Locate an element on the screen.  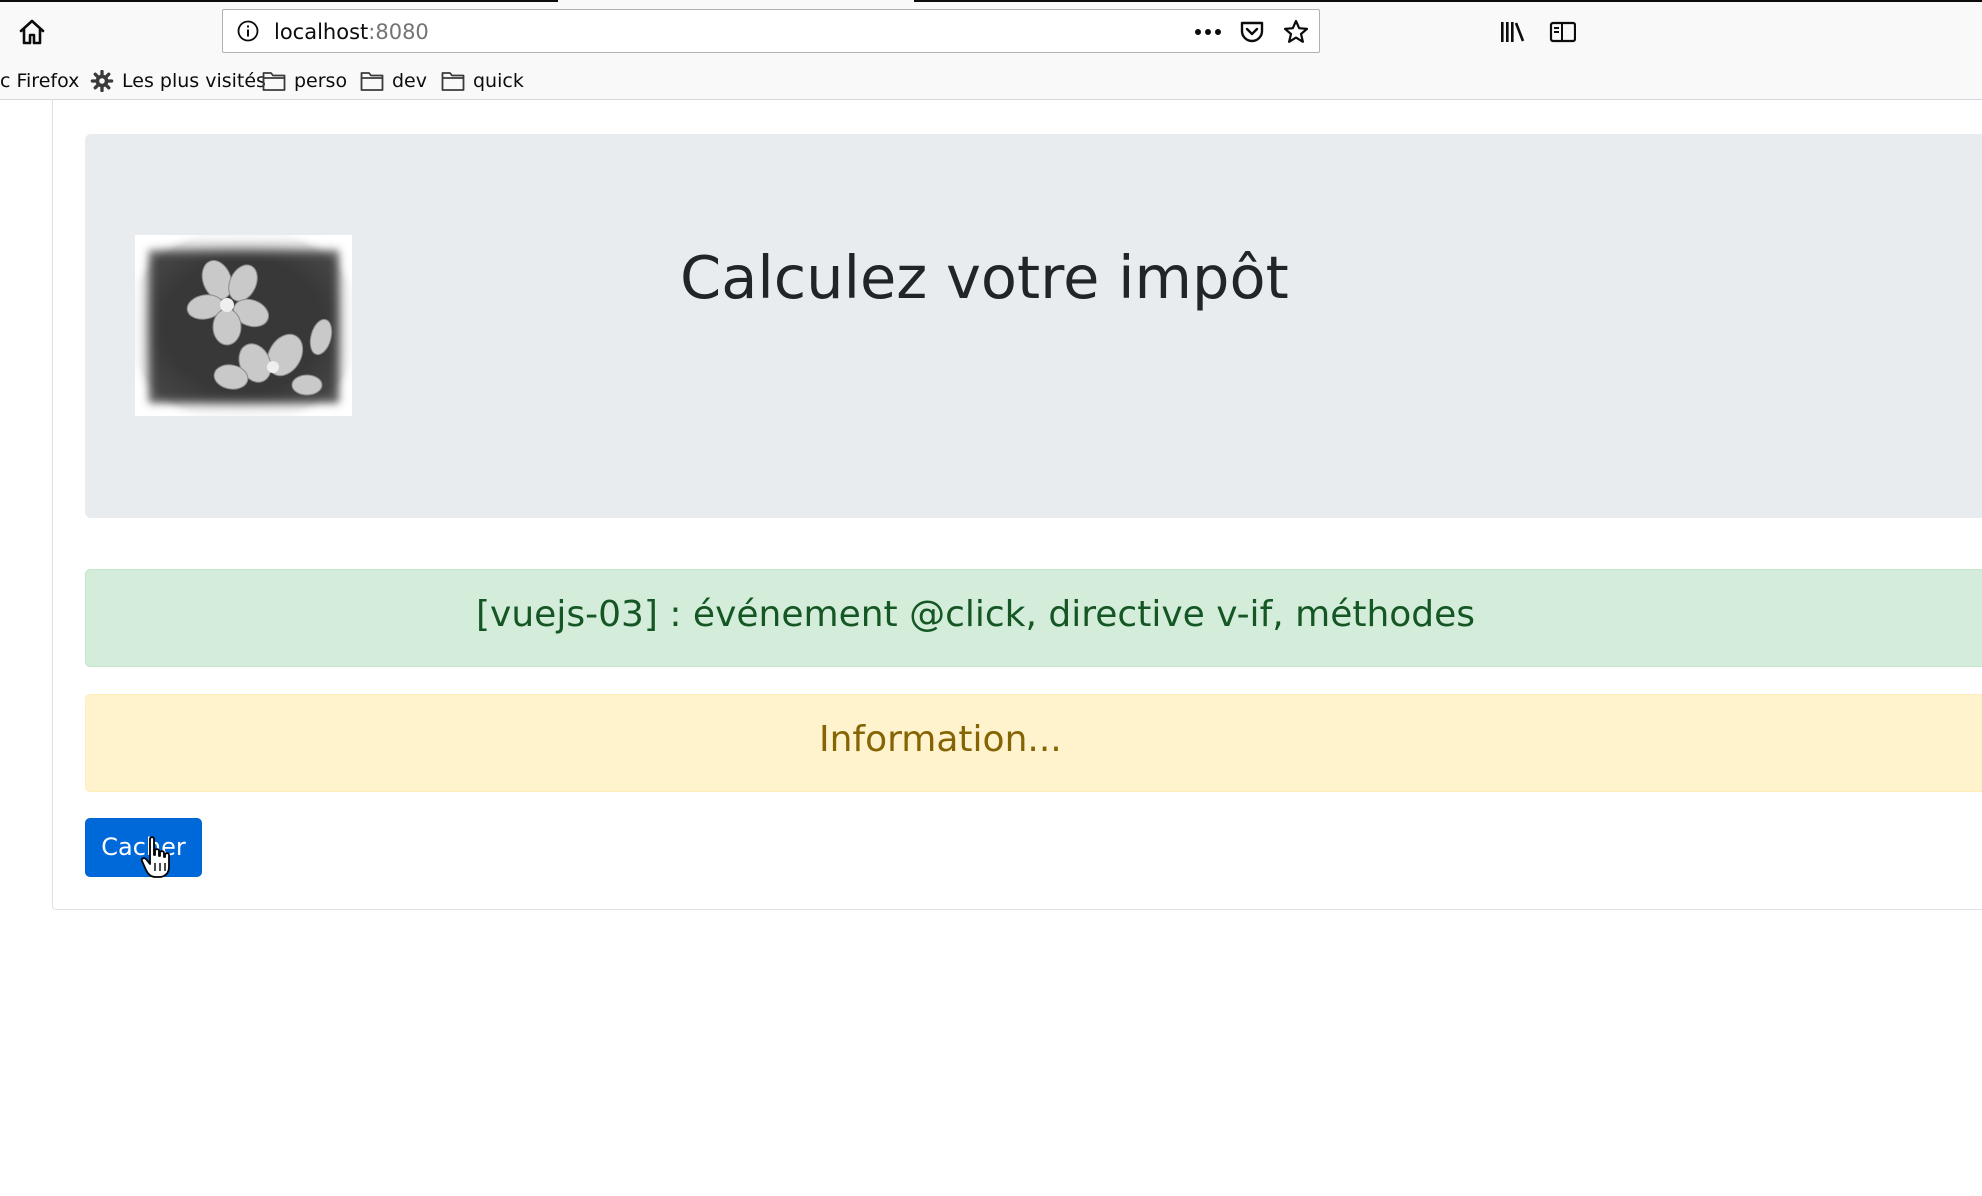
page-title: Calculez votre impôt is located at coordinates (984, 277).